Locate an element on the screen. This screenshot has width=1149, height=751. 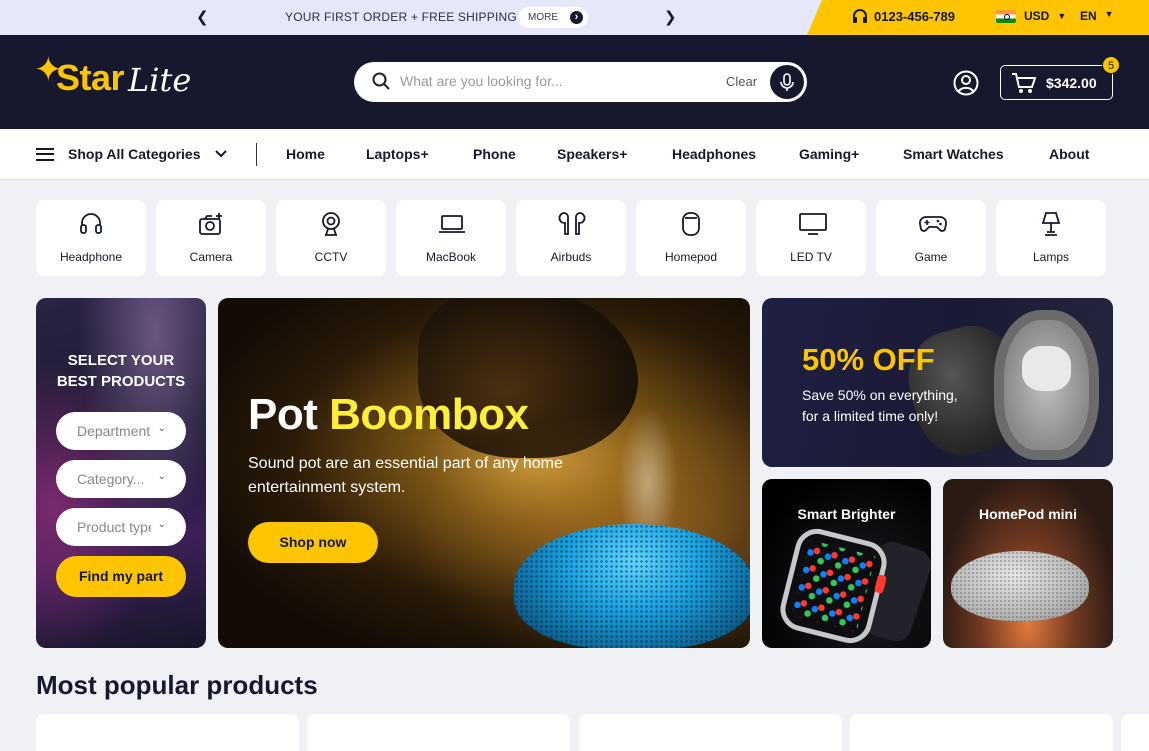
smart-watch-banner: Smart Brighter is located at coordinates (846, 563).